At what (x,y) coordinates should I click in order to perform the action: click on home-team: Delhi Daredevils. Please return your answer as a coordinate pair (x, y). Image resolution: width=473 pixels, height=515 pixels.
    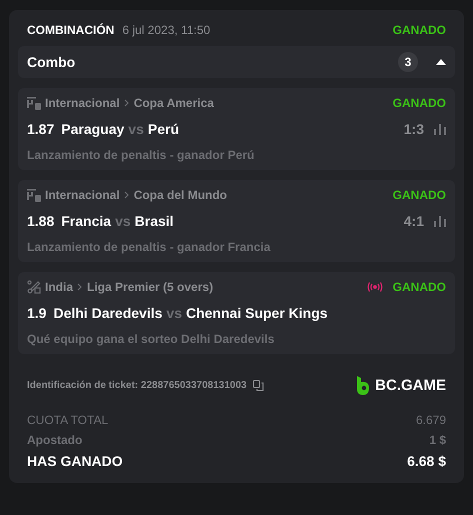
    Looking at the image, I should click on (107, 313).